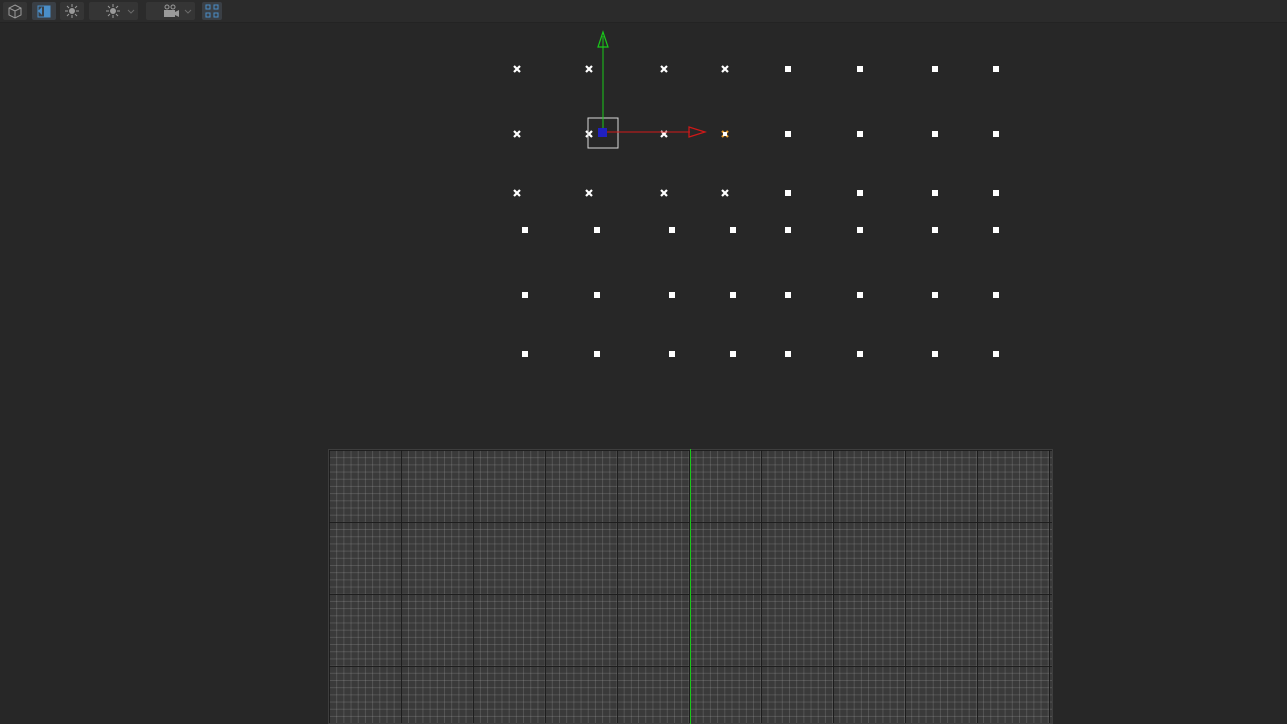  I want to click on grid-y-axis-line, so click(690, 586).